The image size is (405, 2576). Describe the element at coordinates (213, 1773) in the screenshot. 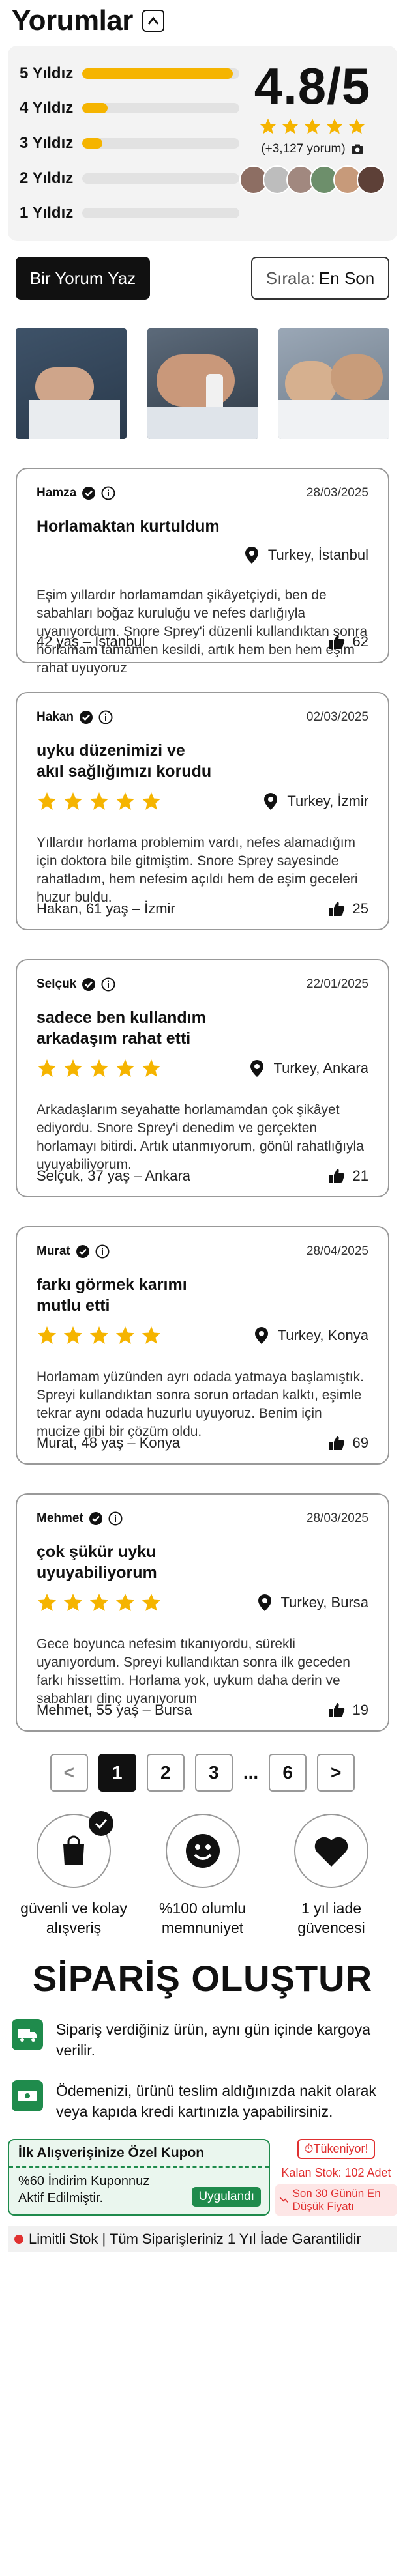

I see `page-3: 3` at that location.